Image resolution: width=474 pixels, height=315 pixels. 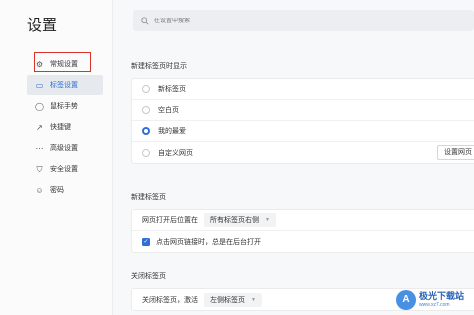 What do you see at coordinates (175, 153) in the screenshot?
I see `option-label: 自定义网页` at bounding box center [175, 153].